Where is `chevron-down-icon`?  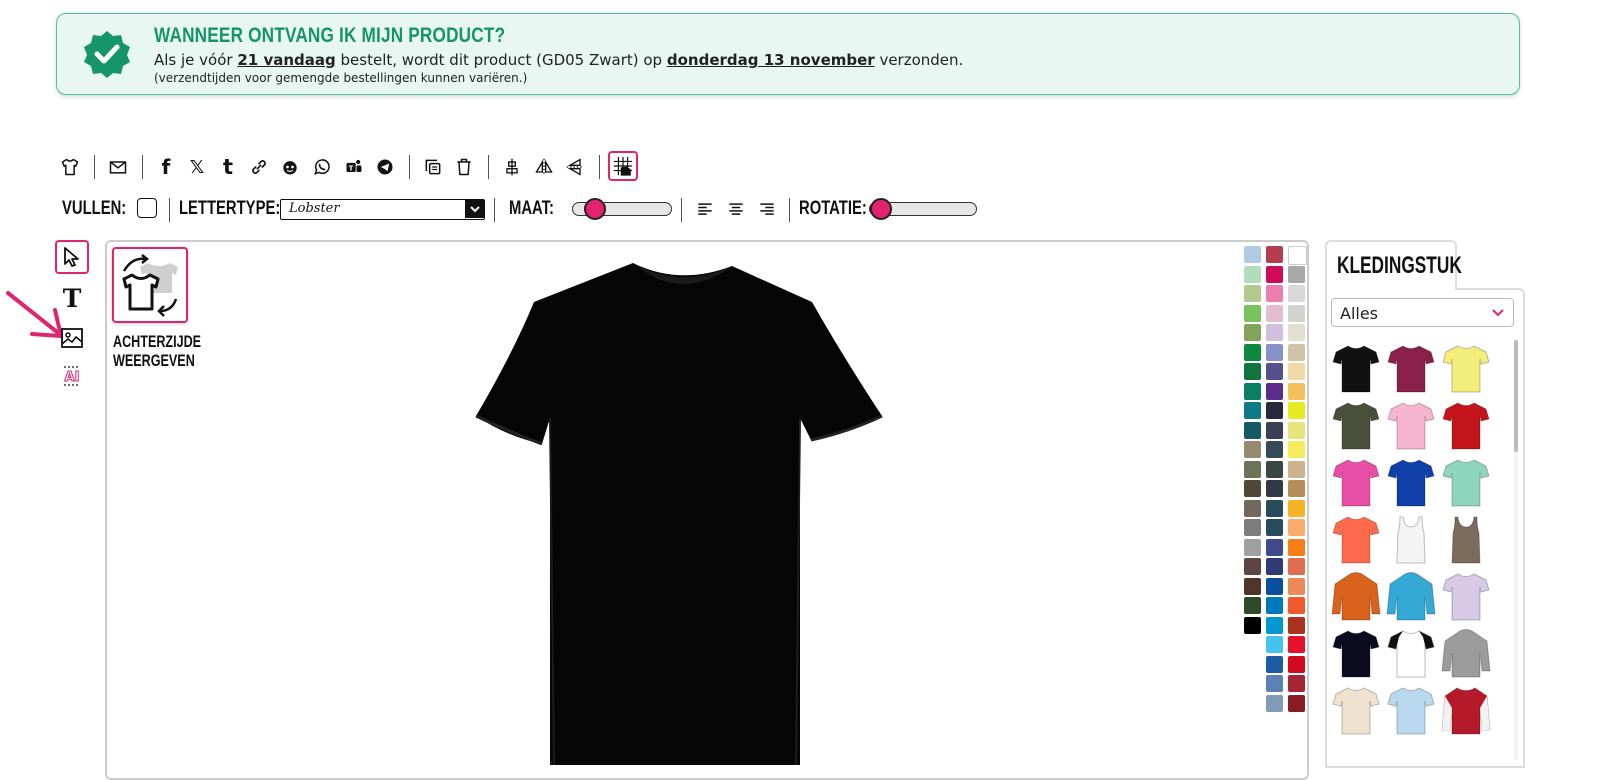 chevron-down-icon is located at coordinates (474, 209).